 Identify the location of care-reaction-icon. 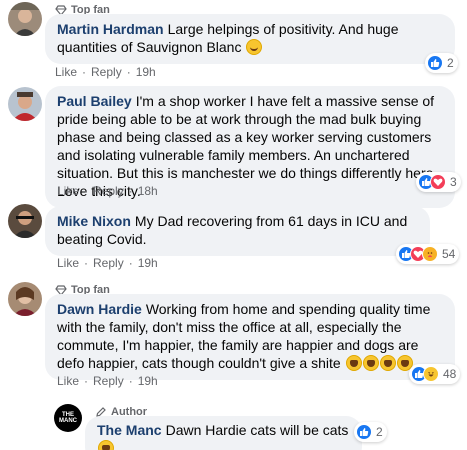
(430, 254).